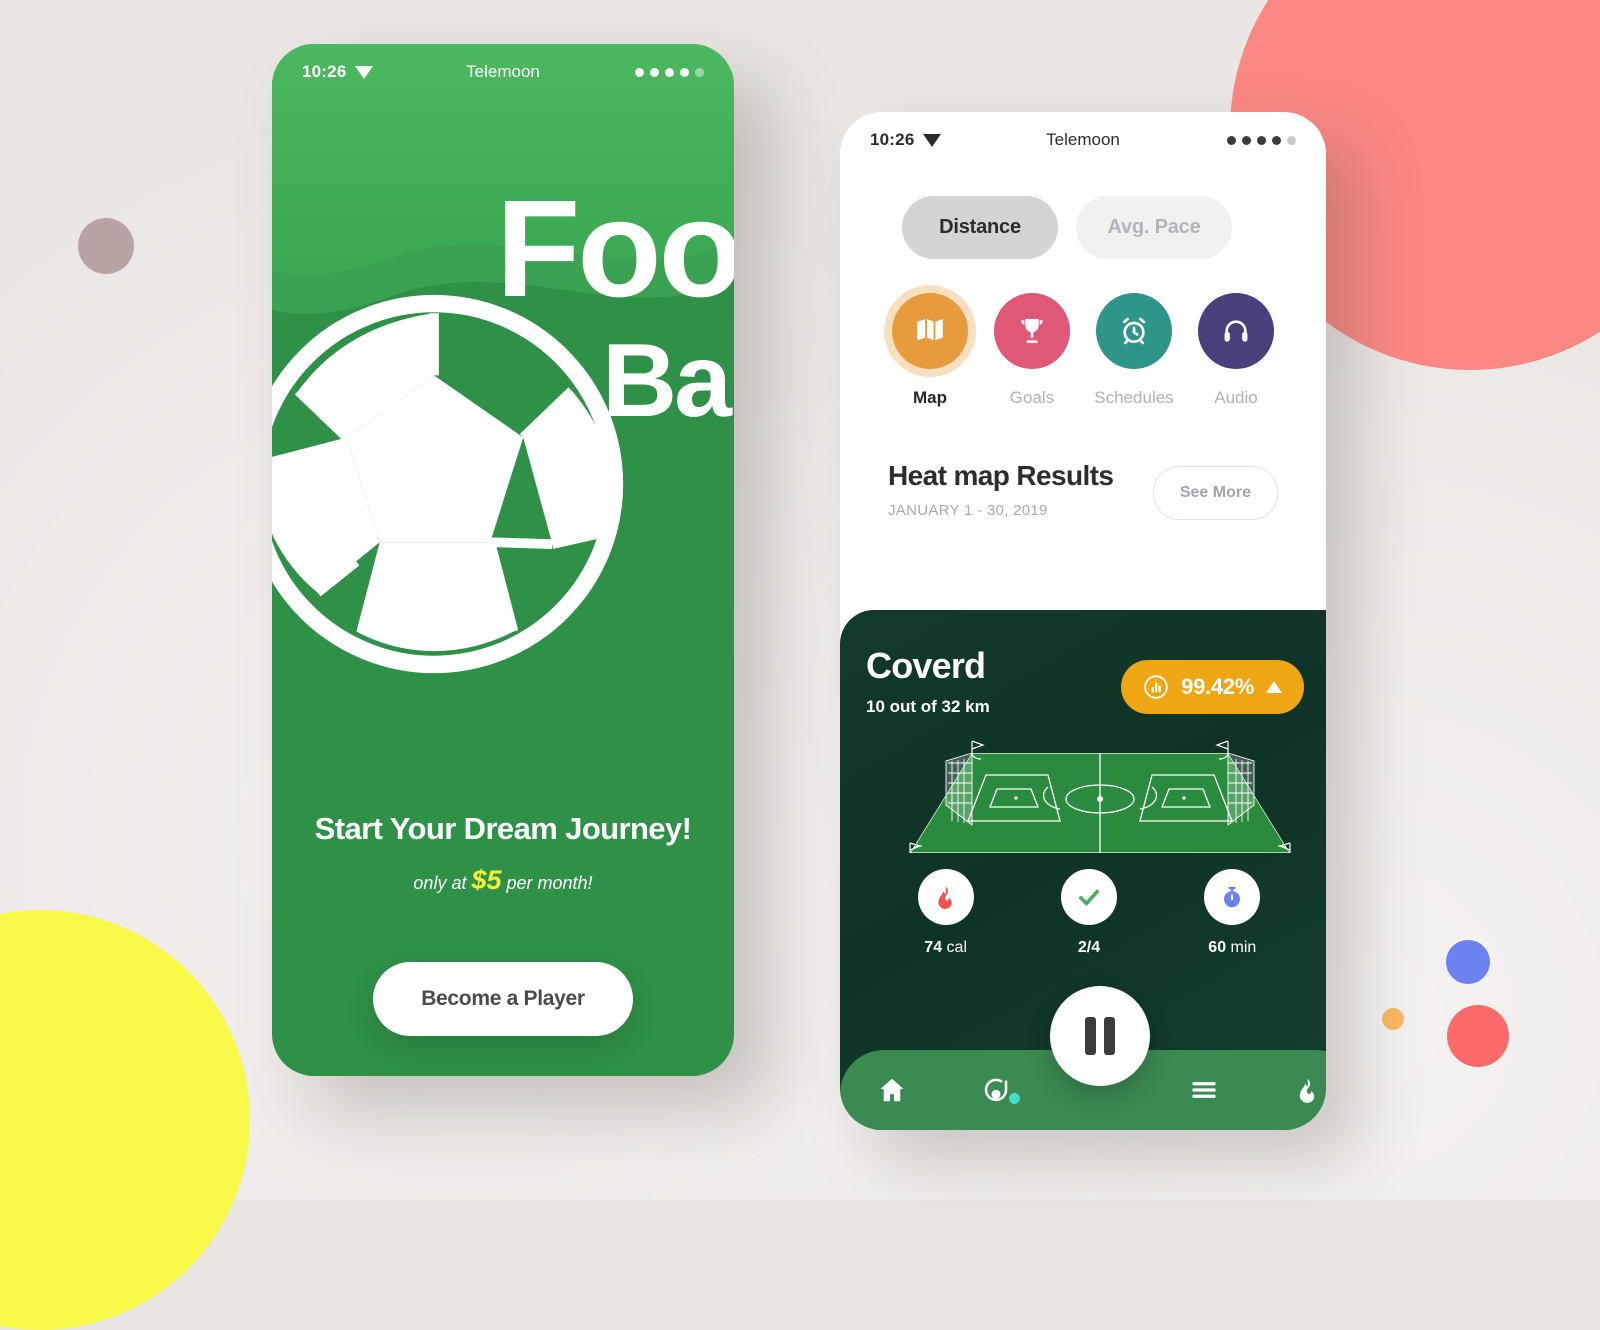 This screenshot has height=1330, width=1600. What do you see at coordinates (980, 227) in the screenshot?
I see `segment-distance: Distance` at bounding box center [980, 227].